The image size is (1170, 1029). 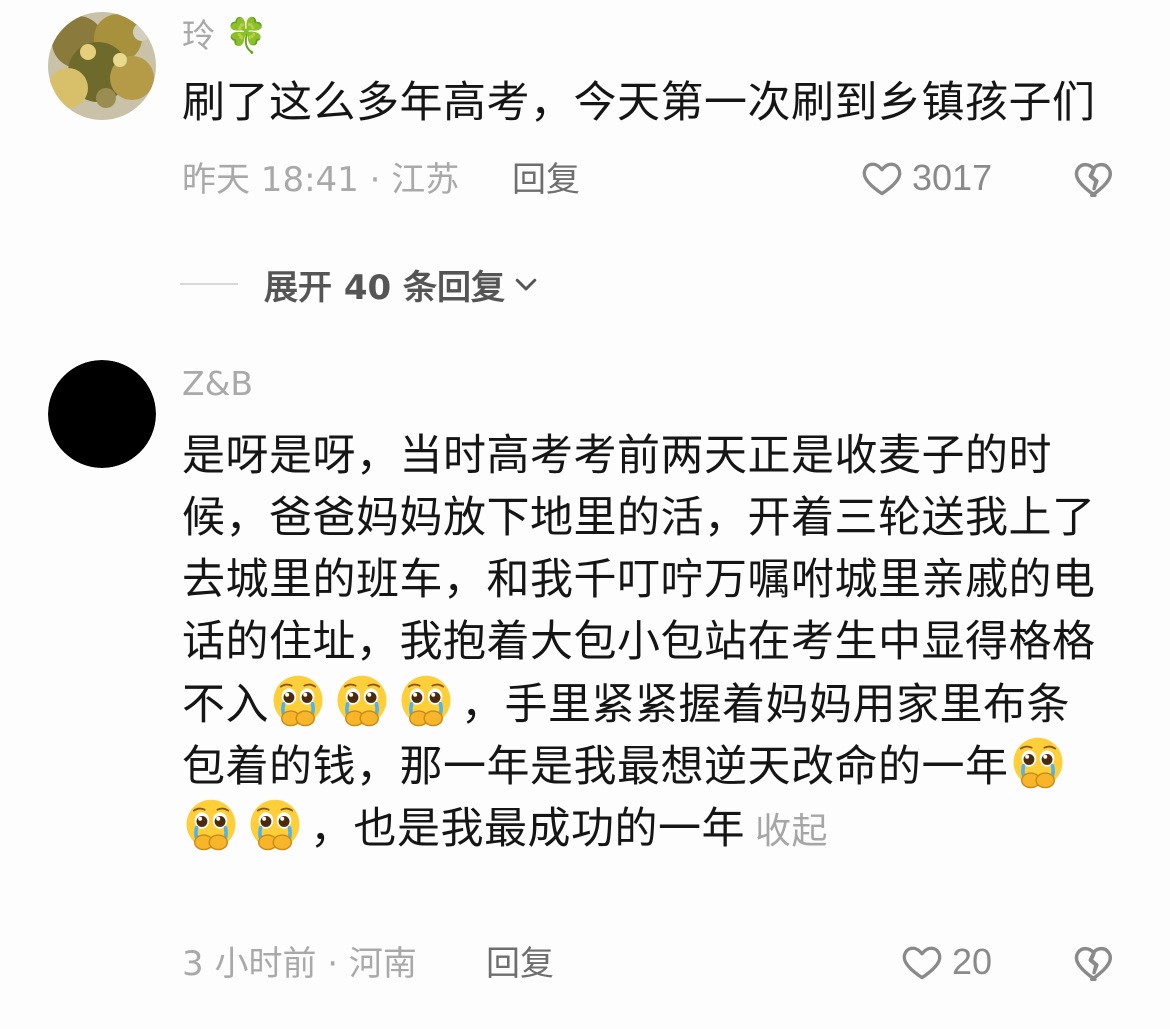 I want to click on comment-line: 候，爸爸妈妈放下地里的活，开着三轮送我上了, so click(x=639, y=518).